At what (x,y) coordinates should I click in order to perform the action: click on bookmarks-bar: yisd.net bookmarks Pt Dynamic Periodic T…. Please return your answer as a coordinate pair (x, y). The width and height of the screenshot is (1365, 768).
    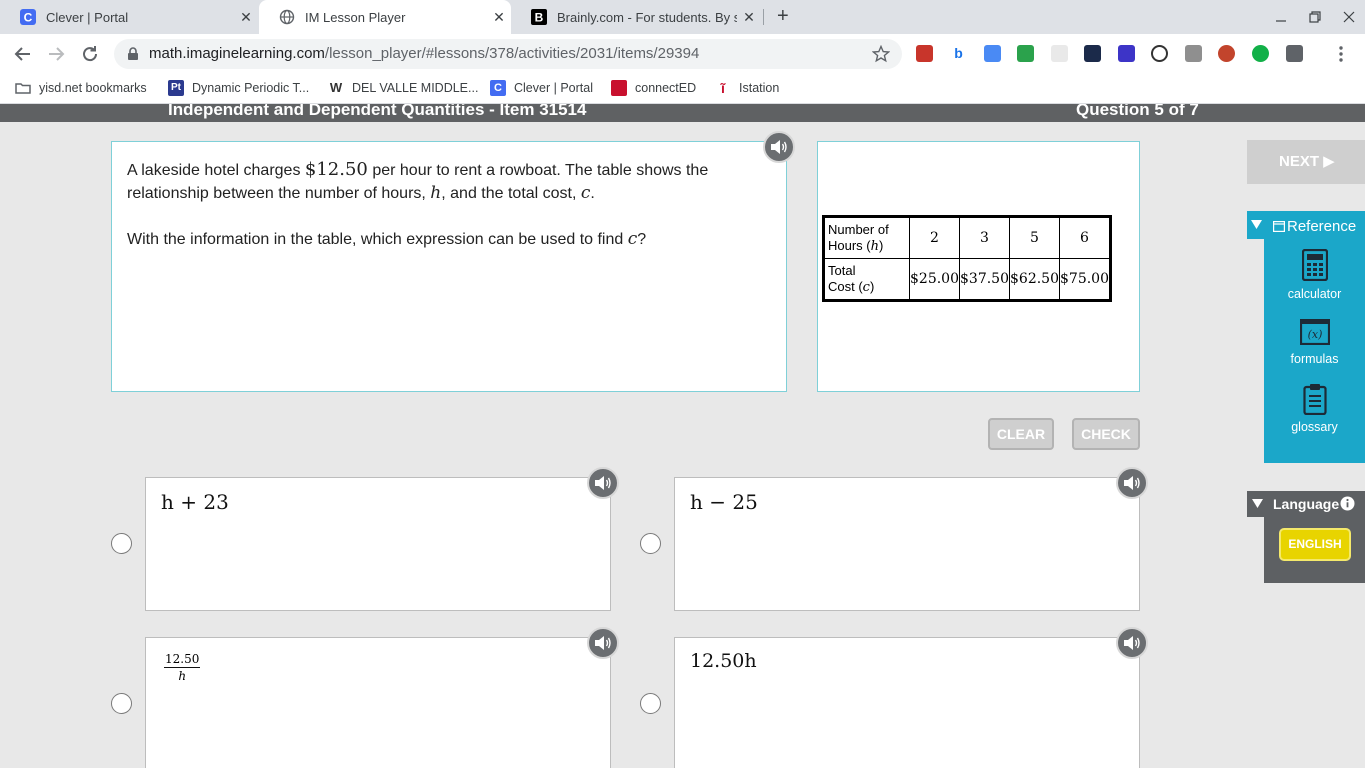
    Looking at the image, I should click on (682, 89).